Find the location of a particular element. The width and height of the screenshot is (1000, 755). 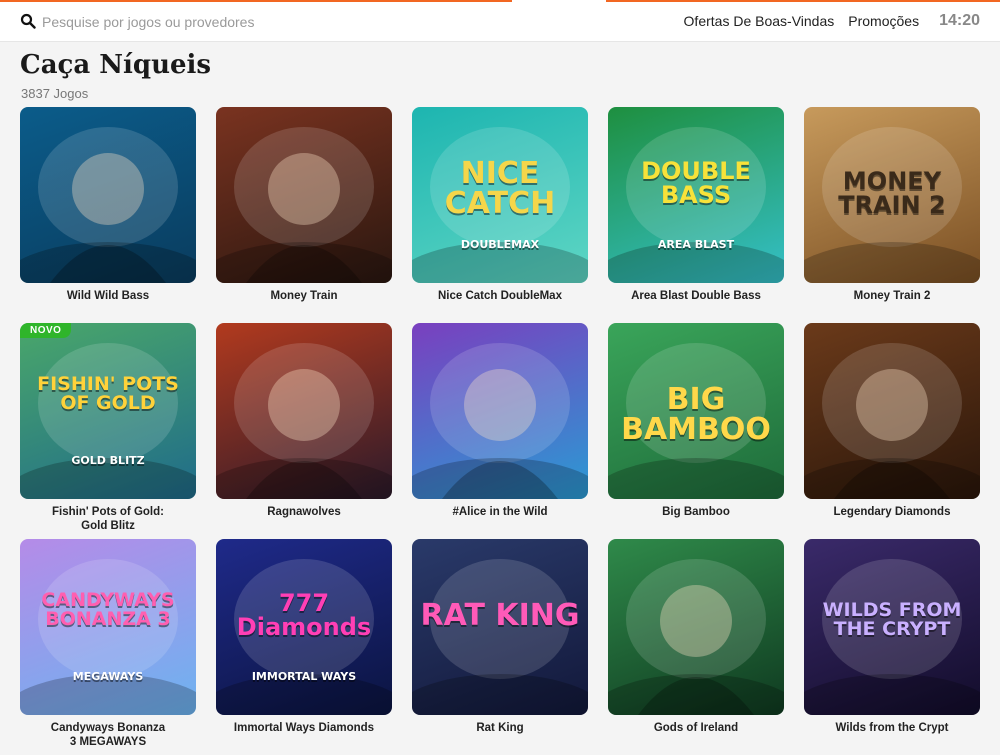

game-card: MONEY TRAIN 2 Money Train 2 is located at coordinates (892, 215).